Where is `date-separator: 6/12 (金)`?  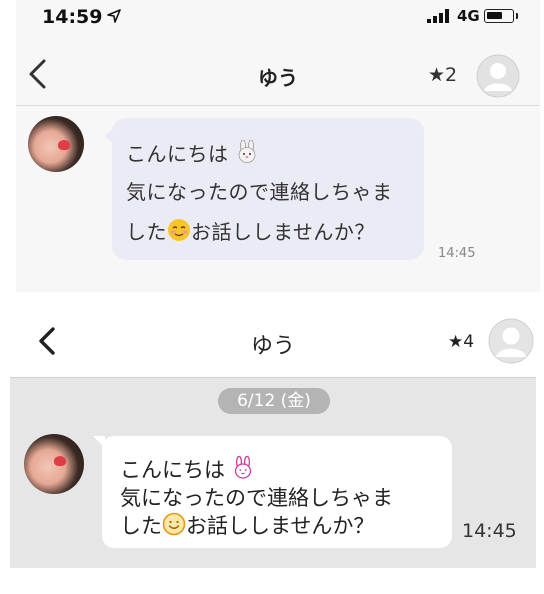 date-separator: 6/12 (金) is located at coordinates (274, 401).